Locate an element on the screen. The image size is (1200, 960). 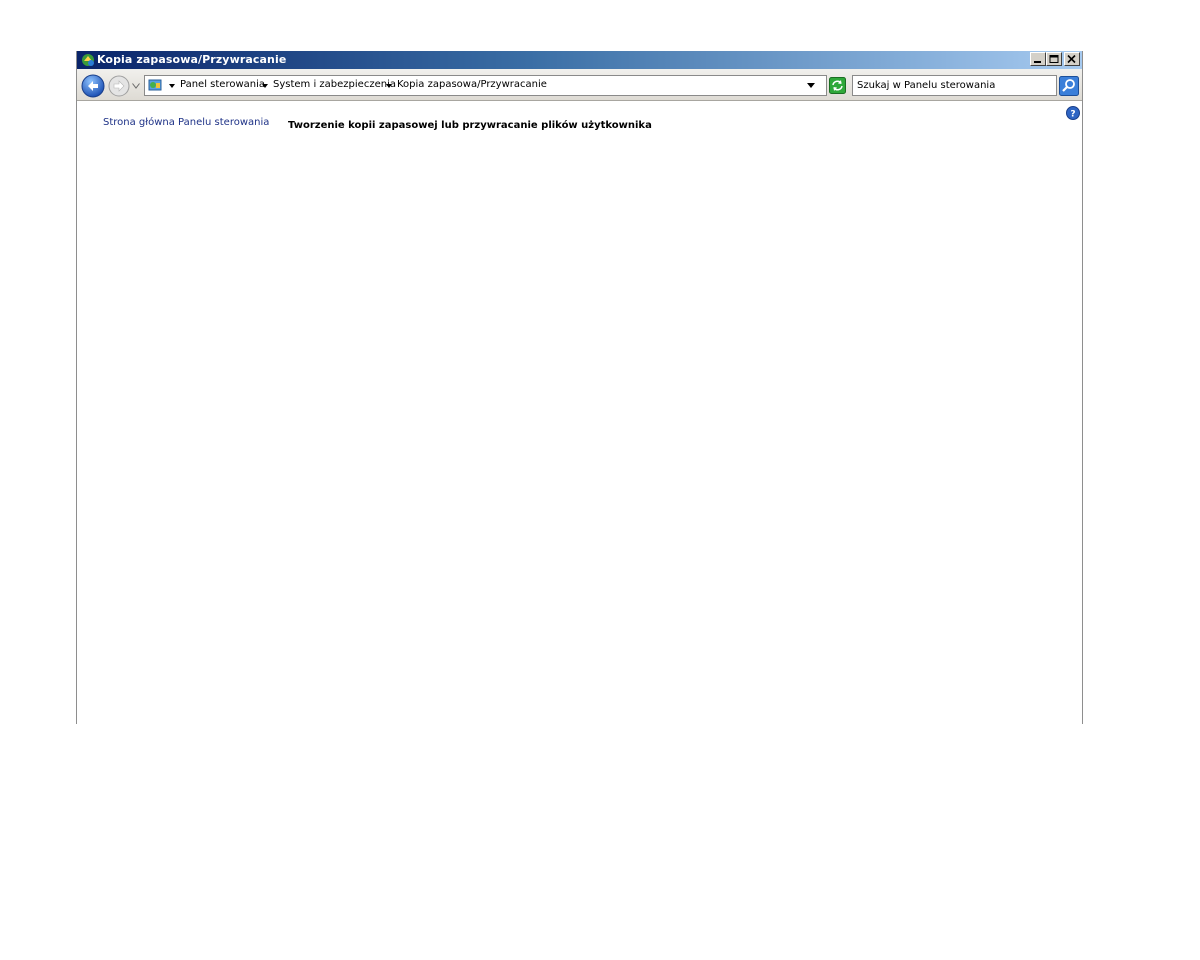
minimize-button is located at coordinates (1038, 59).